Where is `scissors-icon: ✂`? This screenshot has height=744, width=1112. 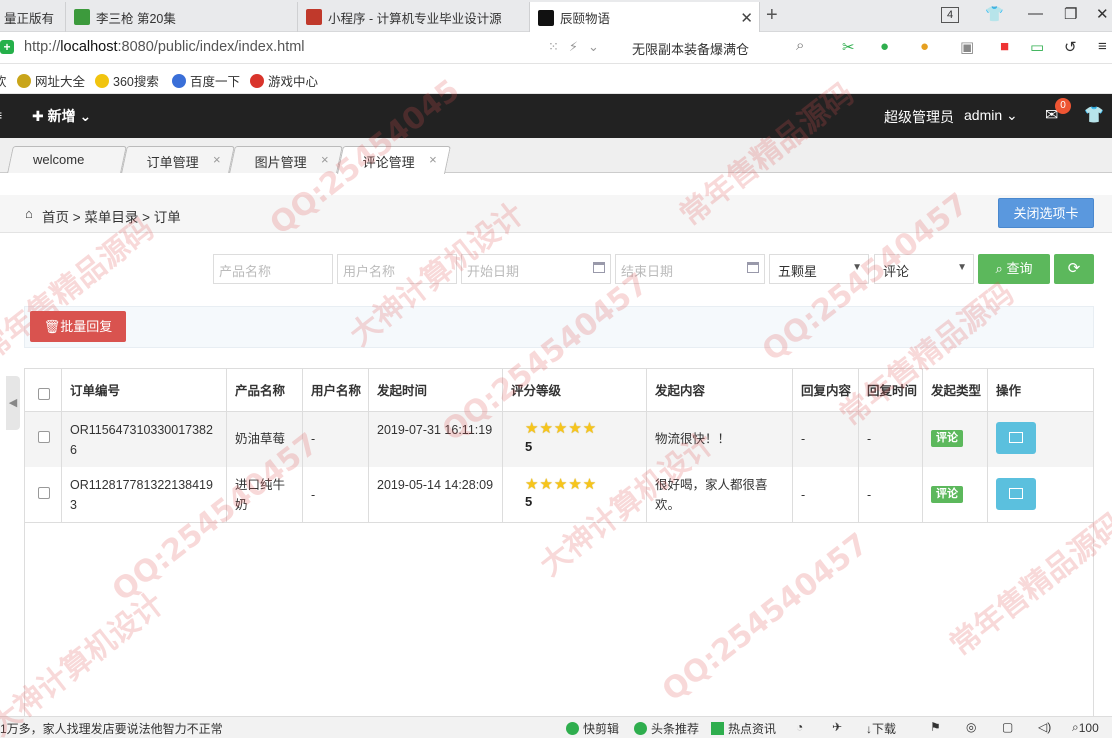
scissors-icon: ✂ is located at coordinates (848, 47).